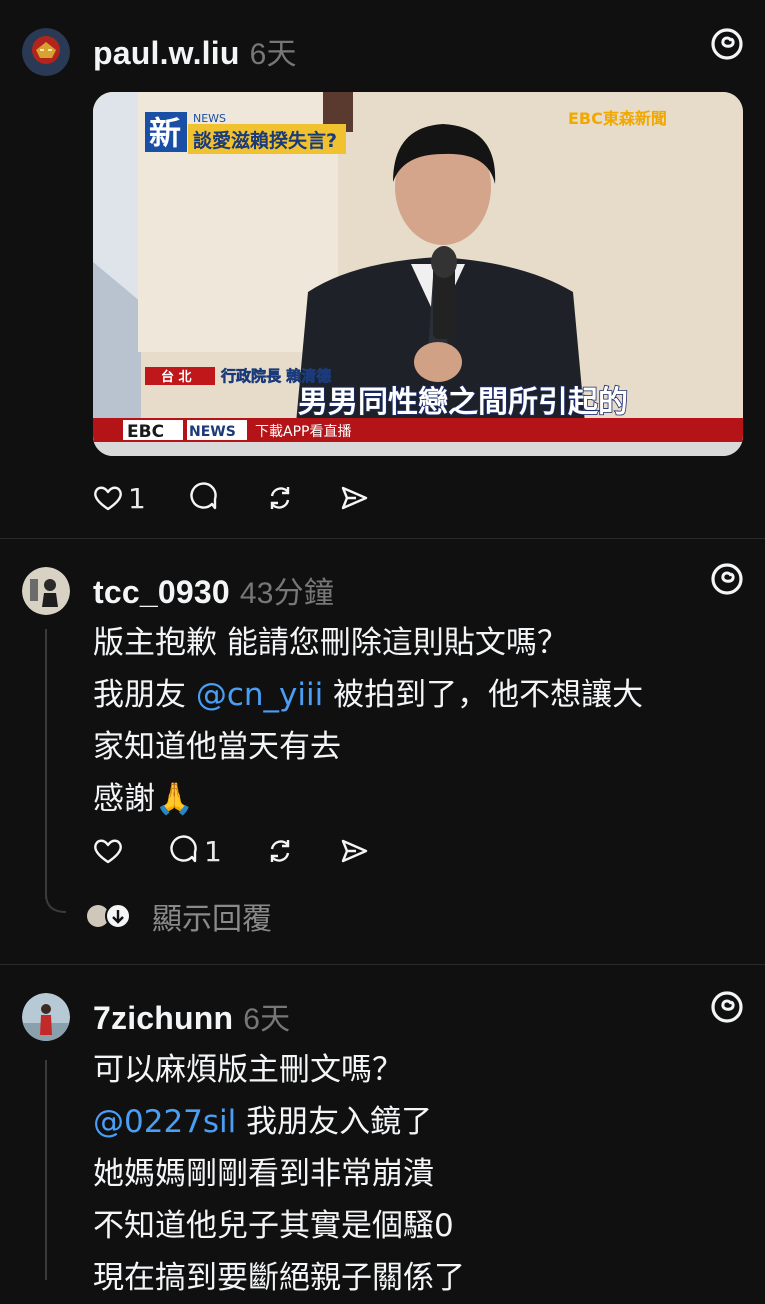 The image size is (765, 1304). What do you see at coordinates (265, 140) in the screenshot?
I see `news-headline: 談愛滋賴揆失言?` at bounding box center [265, 140].